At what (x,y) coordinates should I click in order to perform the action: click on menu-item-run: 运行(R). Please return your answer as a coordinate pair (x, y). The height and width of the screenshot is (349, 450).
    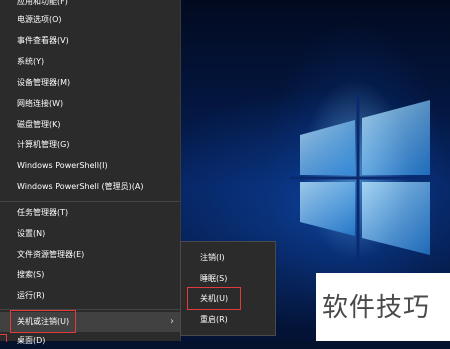
    Looking at the image, I should click on (31, 296).